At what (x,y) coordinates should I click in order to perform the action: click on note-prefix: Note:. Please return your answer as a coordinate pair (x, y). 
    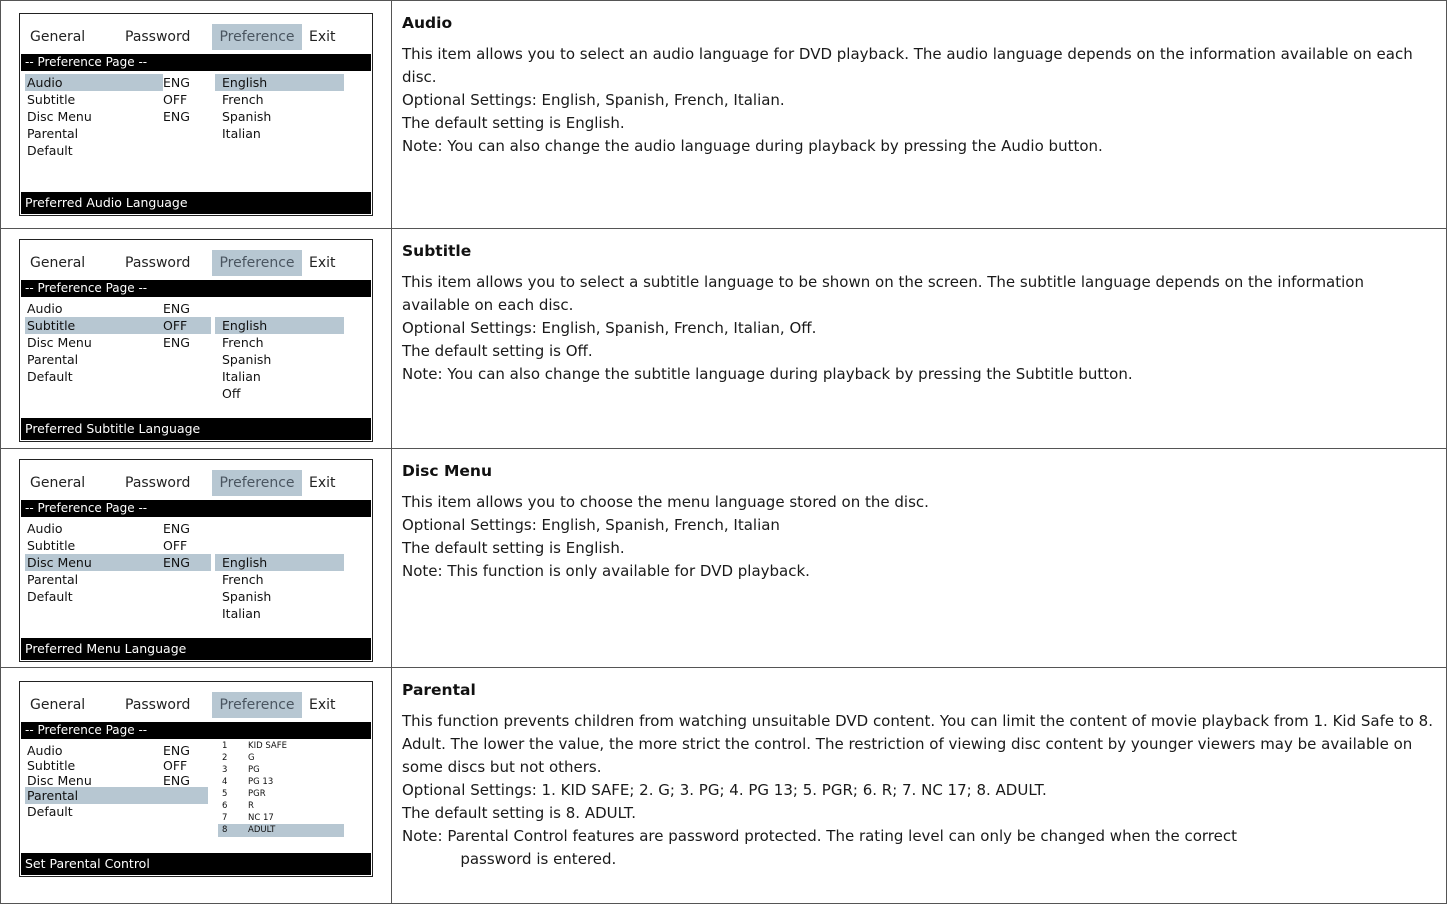
    Looking at the image, I should click on (425, 836).